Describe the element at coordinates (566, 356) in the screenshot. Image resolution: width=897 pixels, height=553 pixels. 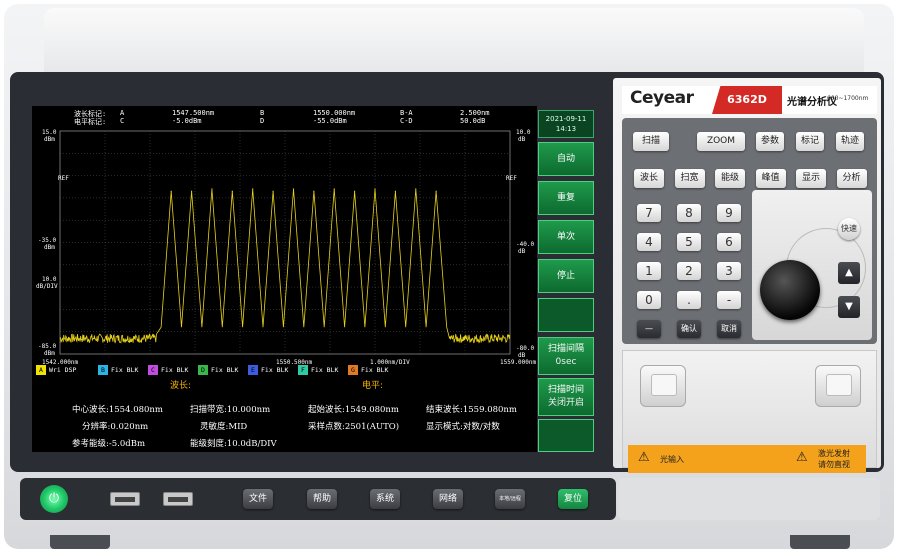
I see `softkey-scan-interval: 扫描间隔 0sec` at that location.